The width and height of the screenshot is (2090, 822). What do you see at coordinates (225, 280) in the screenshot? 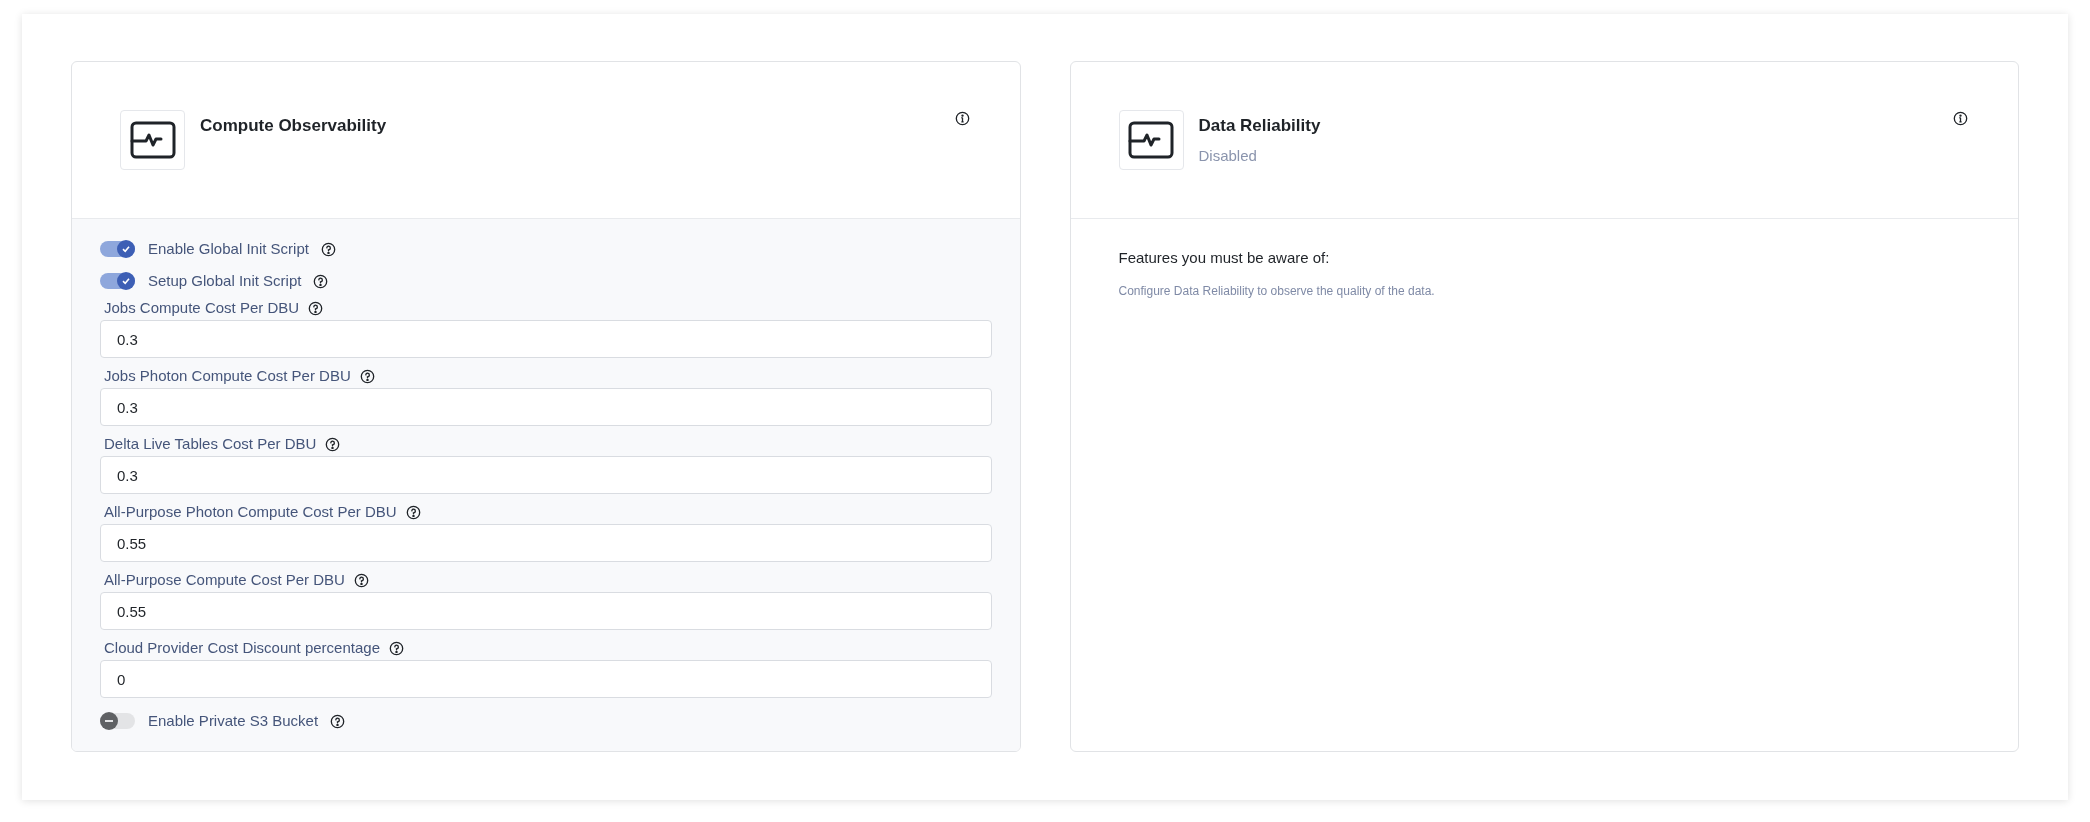
I see `toggle-label: Setup Global Init Script` at bounding box center [225, 280].